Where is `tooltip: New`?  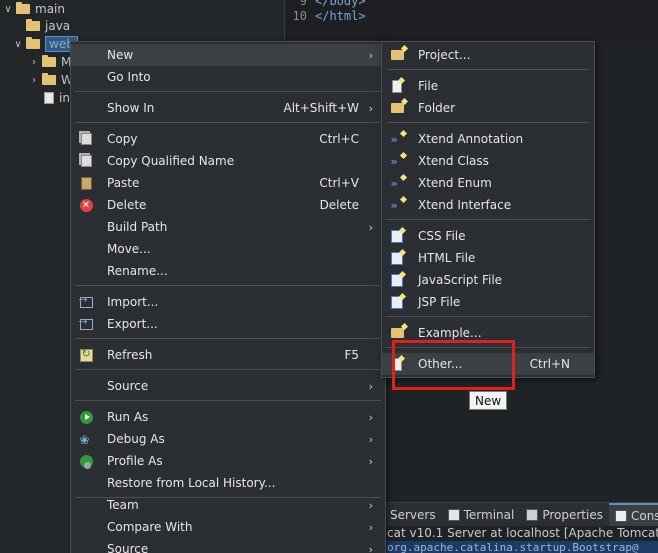 tooltip: New is located at coordinates (488, 400).